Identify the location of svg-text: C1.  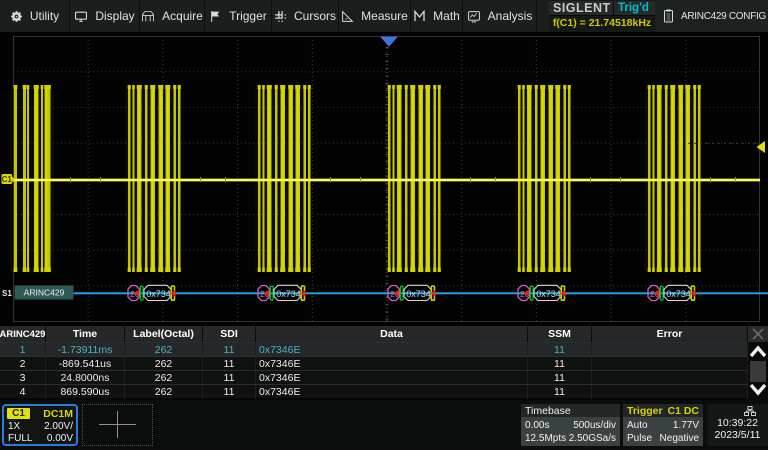
(7, 179).